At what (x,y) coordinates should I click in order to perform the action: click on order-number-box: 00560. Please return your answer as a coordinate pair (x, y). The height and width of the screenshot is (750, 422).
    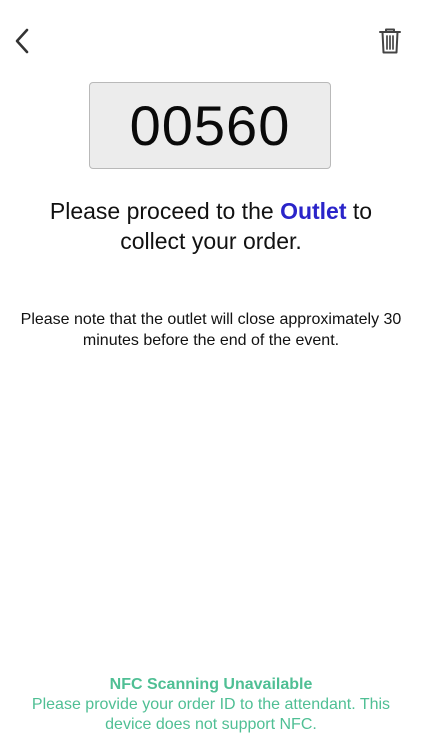
    Looking at the image, I should click on (210, 125).